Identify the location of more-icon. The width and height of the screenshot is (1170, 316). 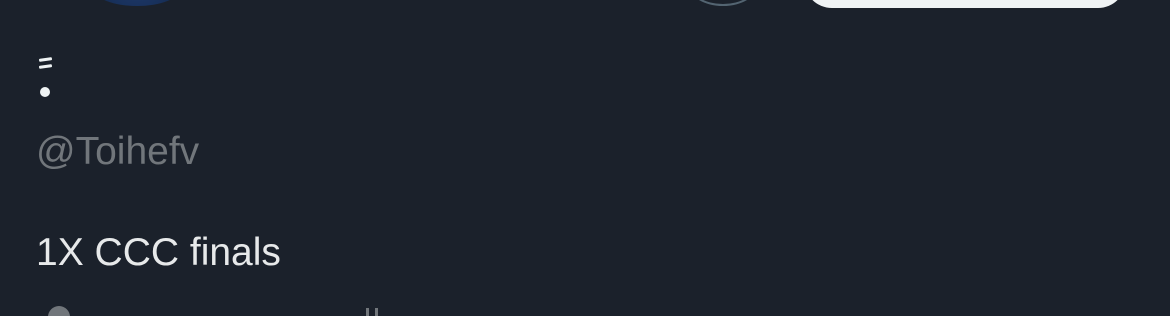
(372, 312).